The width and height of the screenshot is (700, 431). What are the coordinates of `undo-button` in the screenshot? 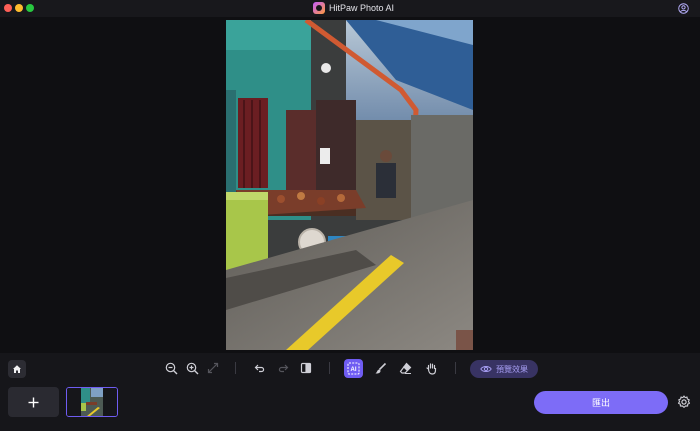 It's located at (260, 368).